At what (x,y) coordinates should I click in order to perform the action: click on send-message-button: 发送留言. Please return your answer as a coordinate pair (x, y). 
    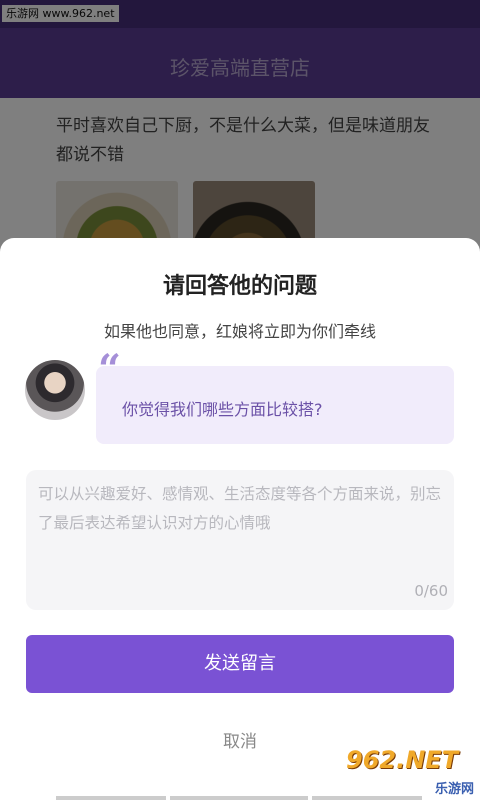
    Looking at the image, I should click on (240, 664).